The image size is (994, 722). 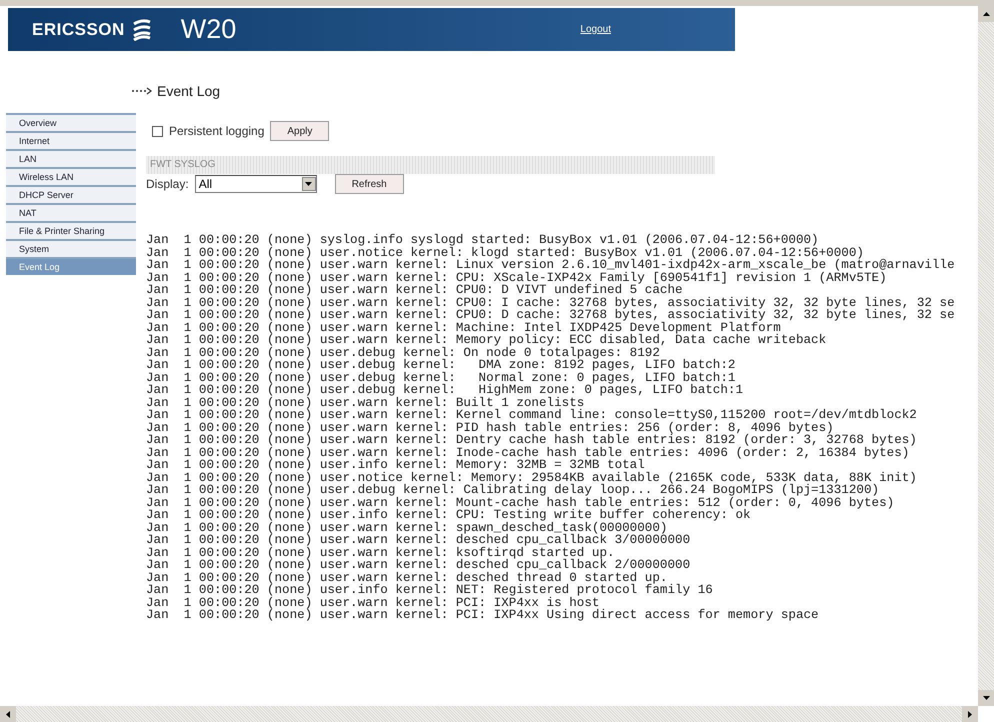 I want to click on log-line: Jan 1 00:00:20 (none) user.warn kernel: Linux version 2.6.10_mvl401-ixdp42x-arm_xscale_be (matro@arnaville, so click(x=551, y=265).